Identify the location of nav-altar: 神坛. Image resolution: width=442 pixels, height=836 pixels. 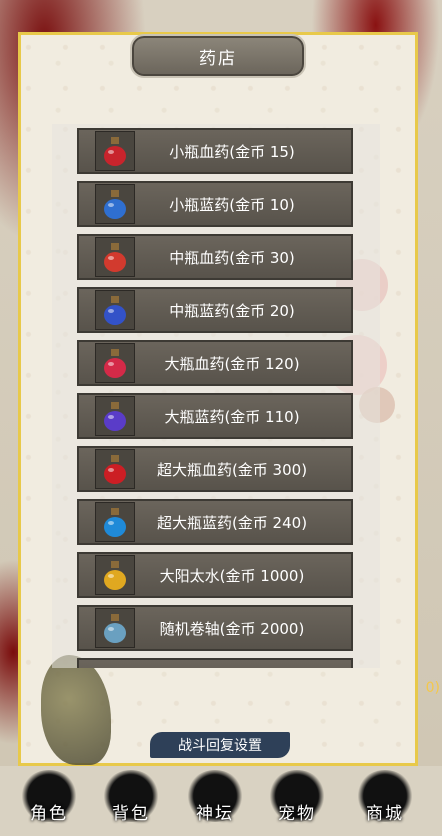
(215, 800).